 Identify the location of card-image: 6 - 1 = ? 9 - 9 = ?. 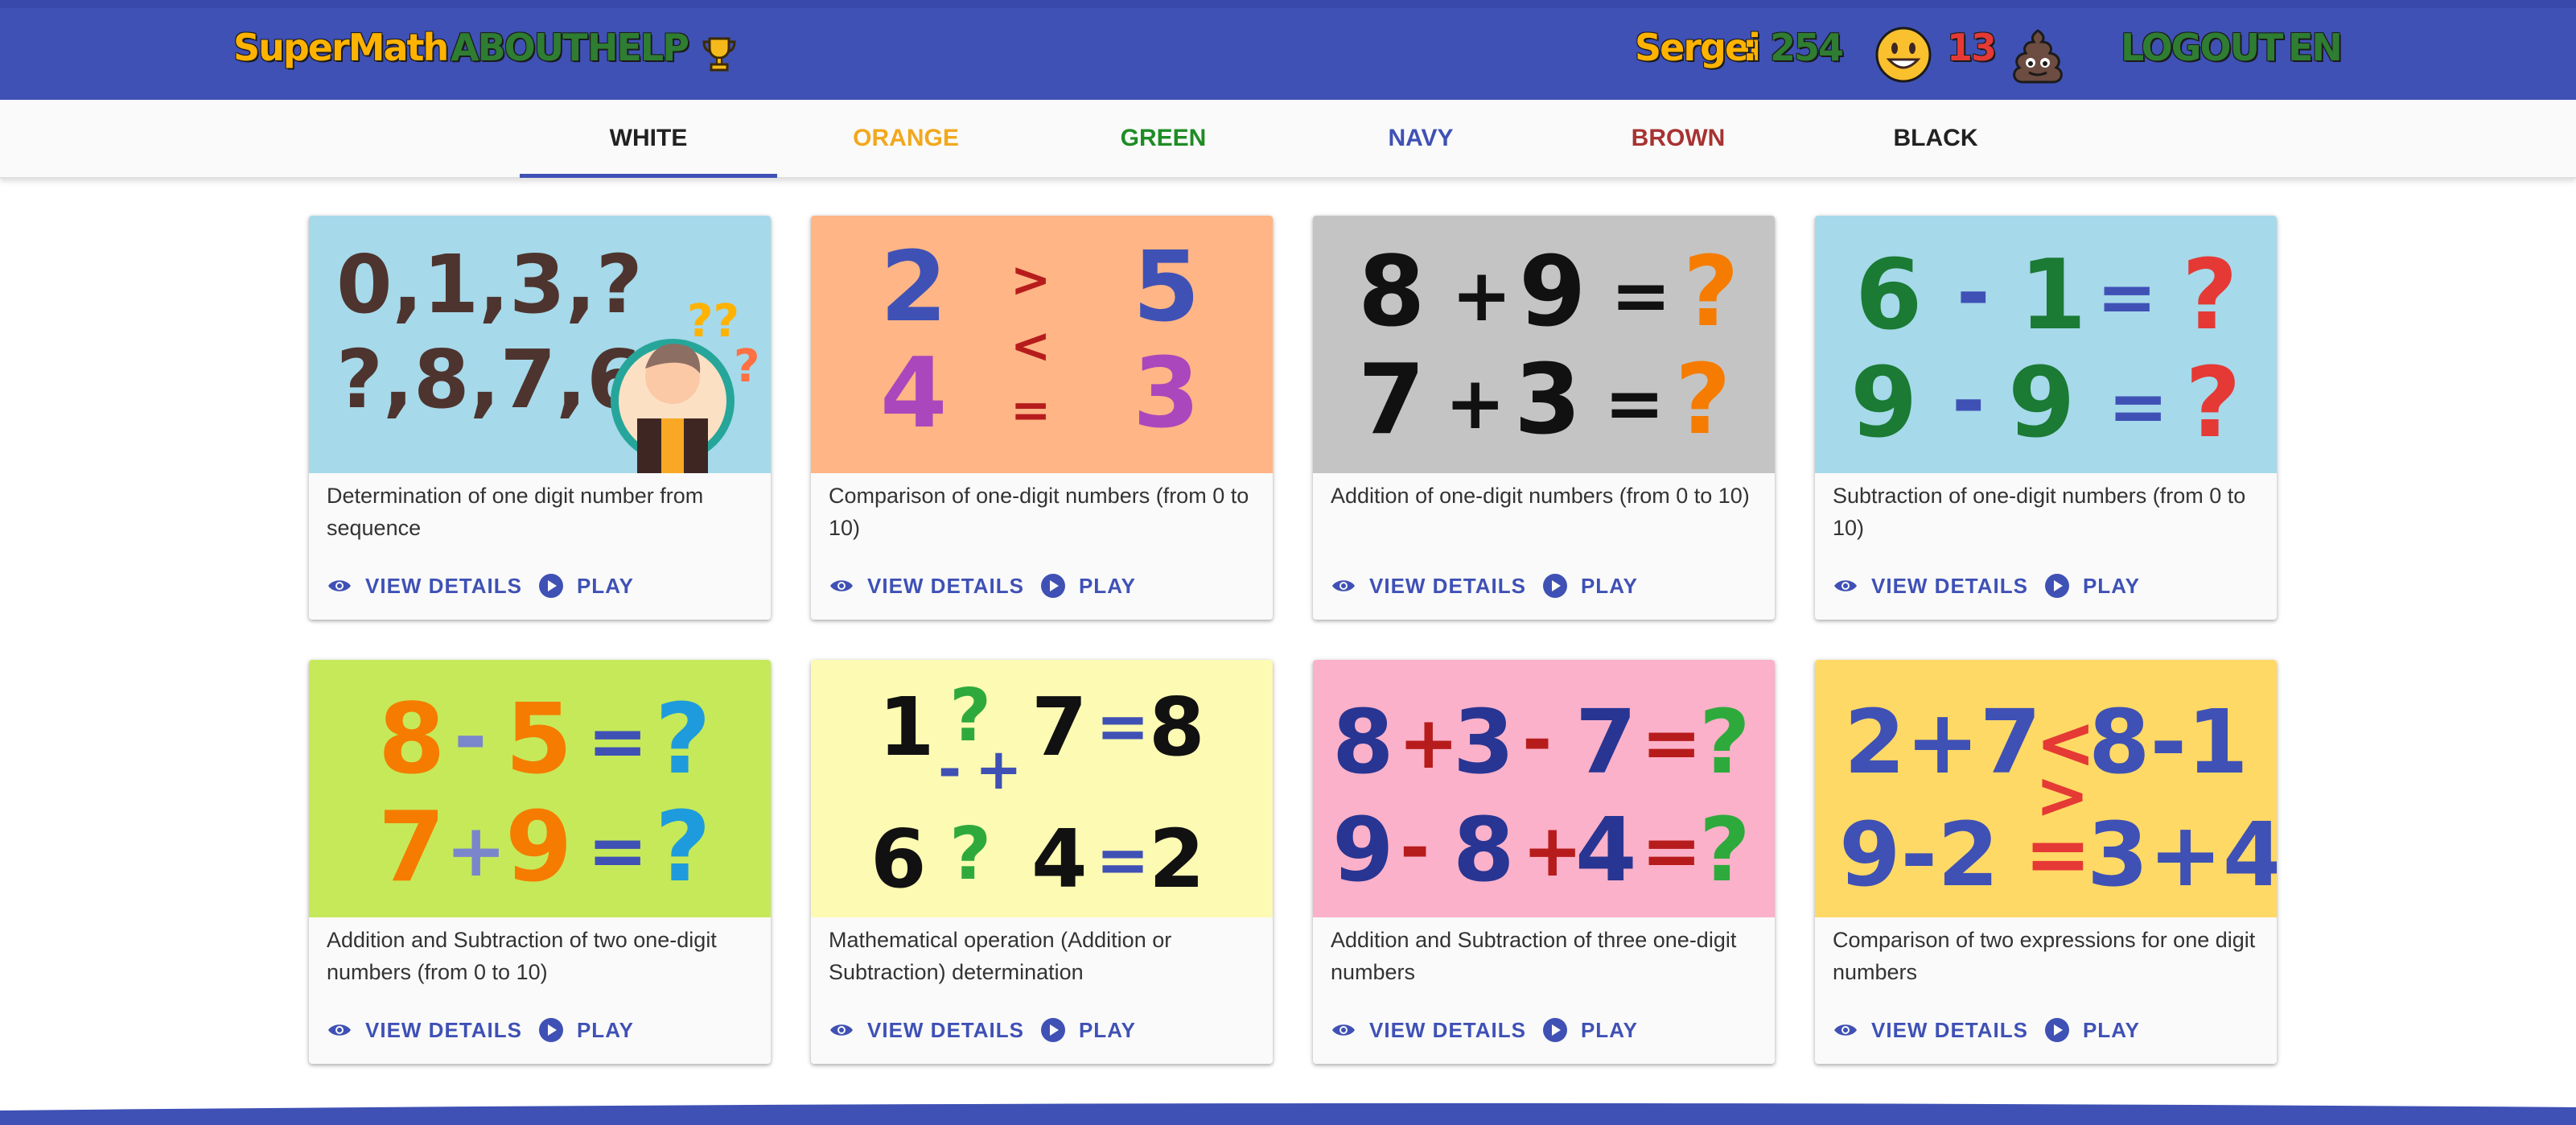
(2046, 344).